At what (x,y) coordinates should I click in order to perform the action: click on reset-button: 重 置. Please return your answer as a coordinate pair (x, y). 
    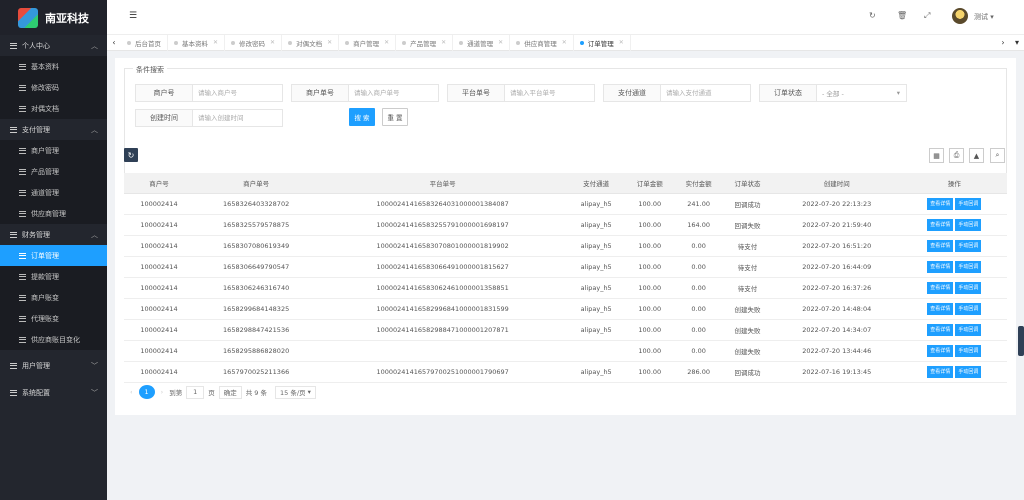
    Looking at the image, I should click on (395, 117).